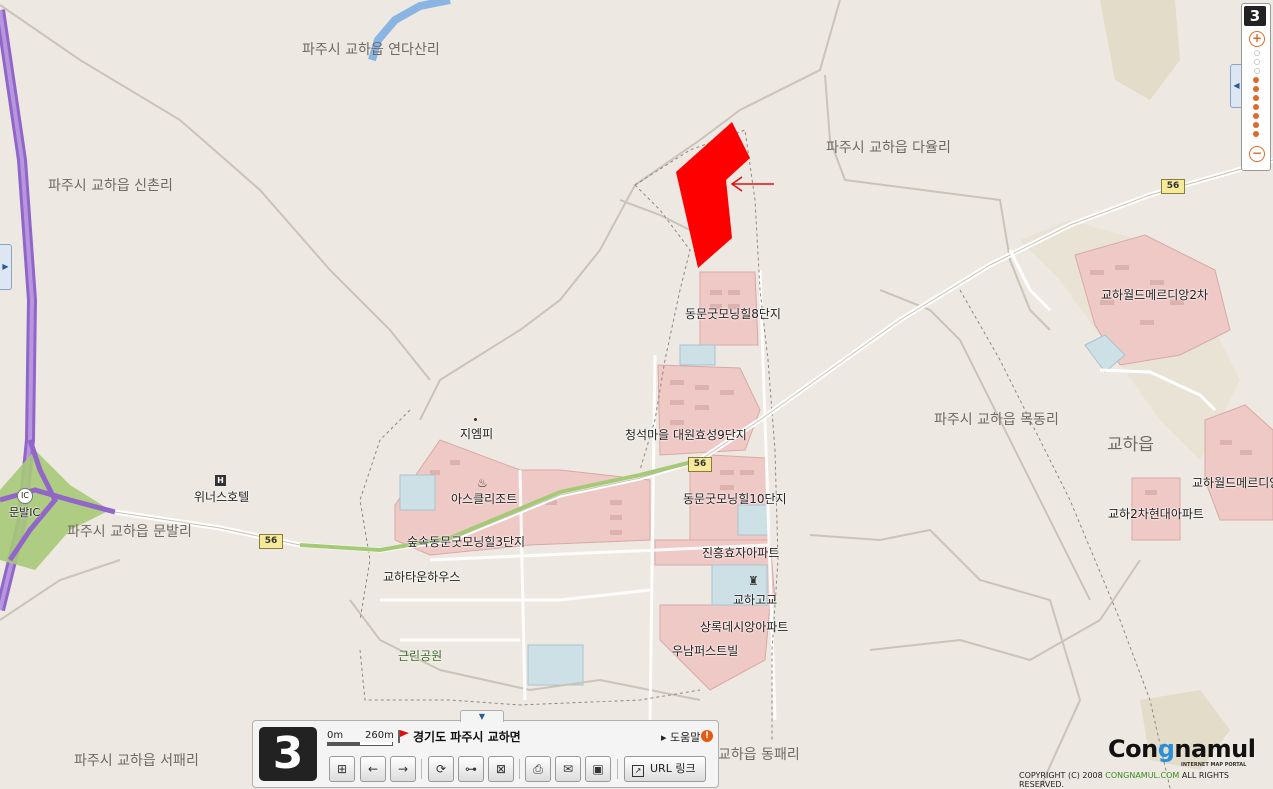 This screenshot has width=1273, height=789. Describe the element at coordinates (1154, 294) in the screenshot. I see `place-label: 교하월드메르디앙2차` at that location.